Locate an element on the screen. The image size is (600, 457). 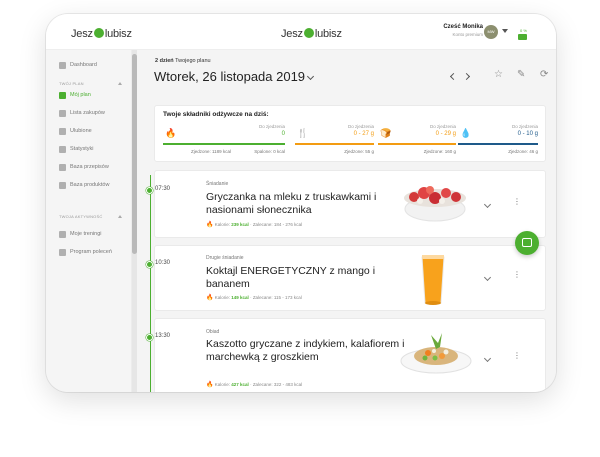
sidebar-item-my-plan: Mój plan is located at coordinates (89, 95).